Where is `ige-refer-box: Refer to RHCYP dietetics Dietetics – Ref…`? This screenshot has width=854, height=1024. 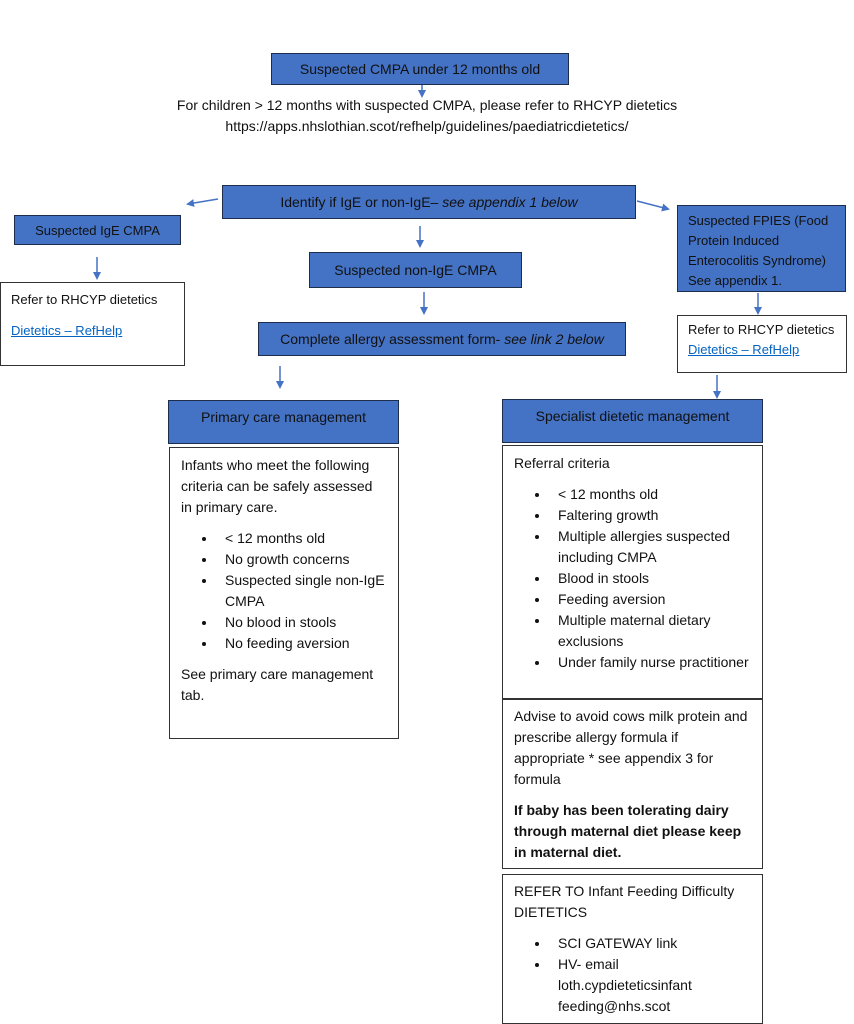
ige-refer-box: Refer to RHCYP dietetics Dietetics – Ref… is located at coordinates (92, 324).